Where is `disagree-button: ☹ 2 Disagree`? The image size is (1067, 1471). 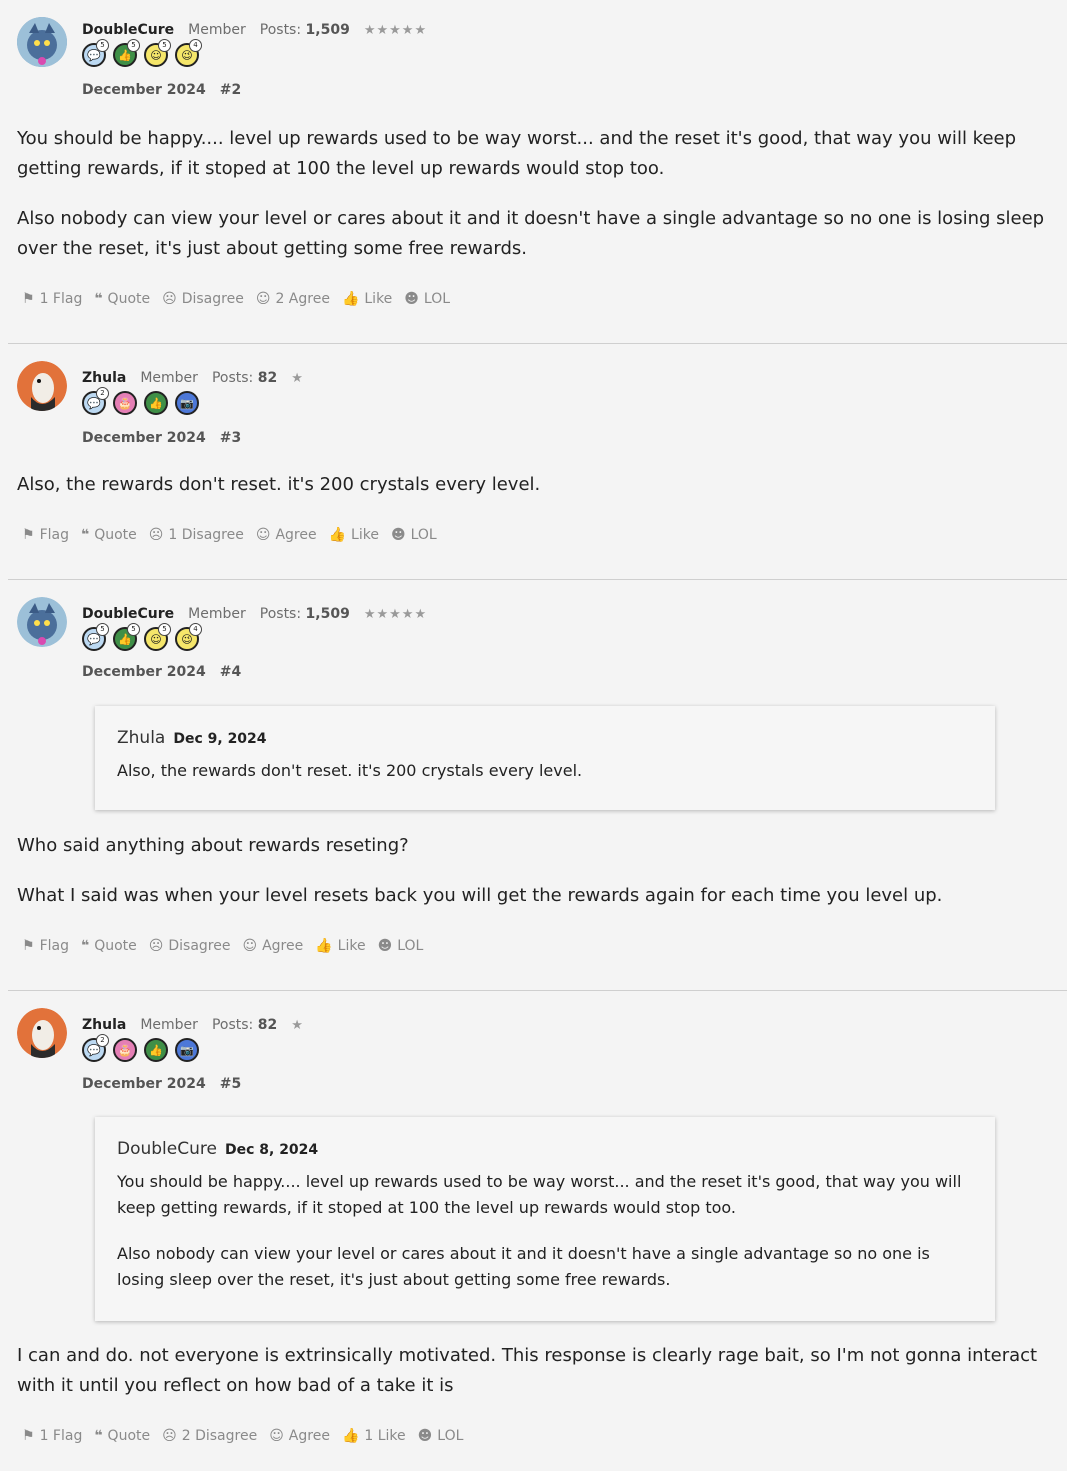 disagree-button: ☹ 2 Disagree is located at coordinates (209, 1436).